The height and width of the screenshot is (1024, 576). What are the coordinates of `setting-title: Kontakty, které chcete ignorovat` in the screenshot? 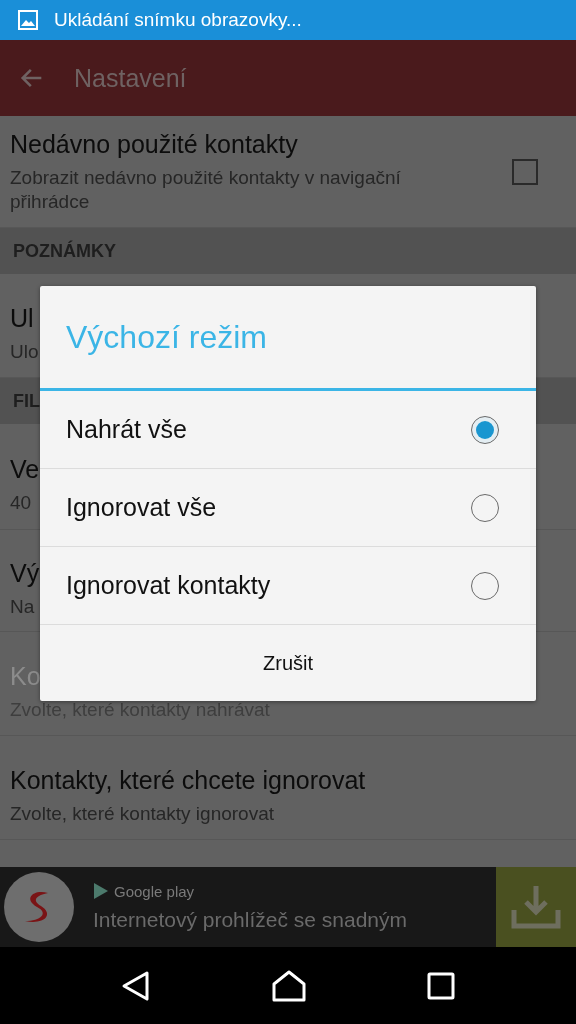 It's located at (188, 779).